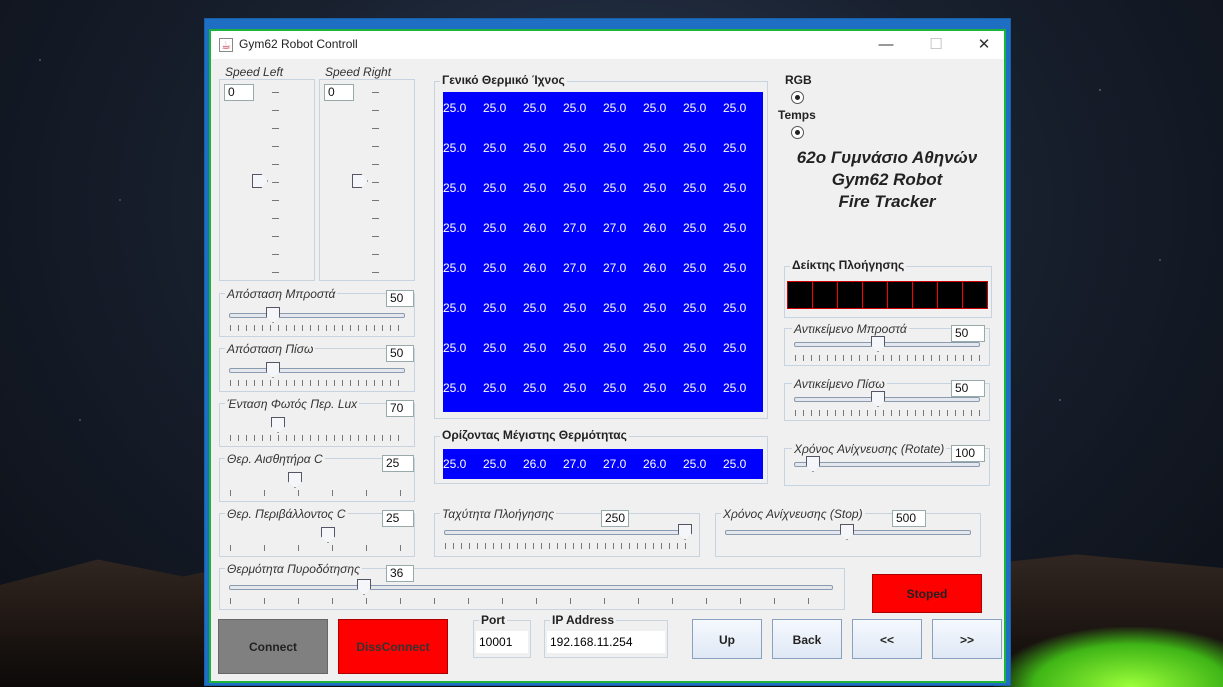  I want to click on detect-stop-slider, so click(847, 532).